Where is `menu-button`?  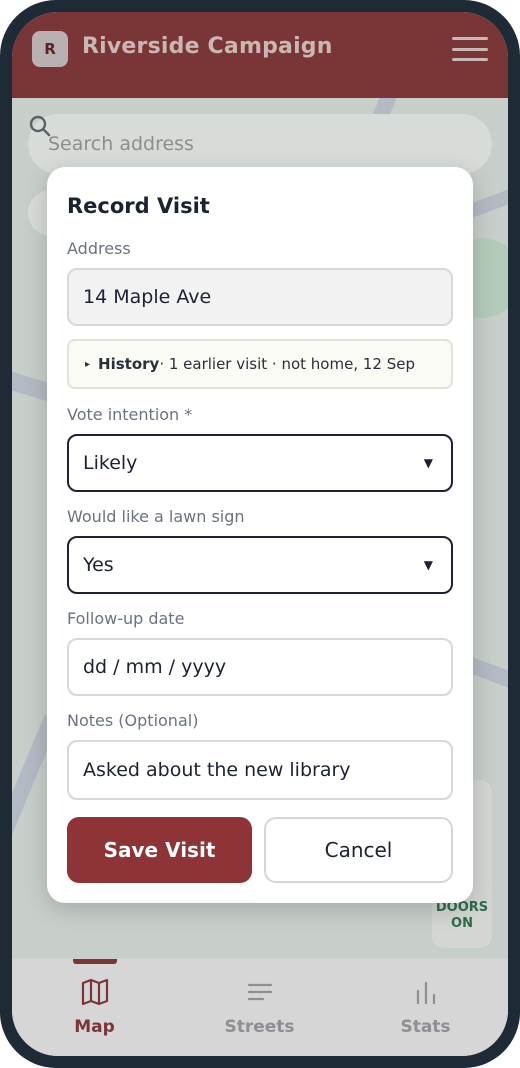 menu-button is located at coordinates (470, 49).